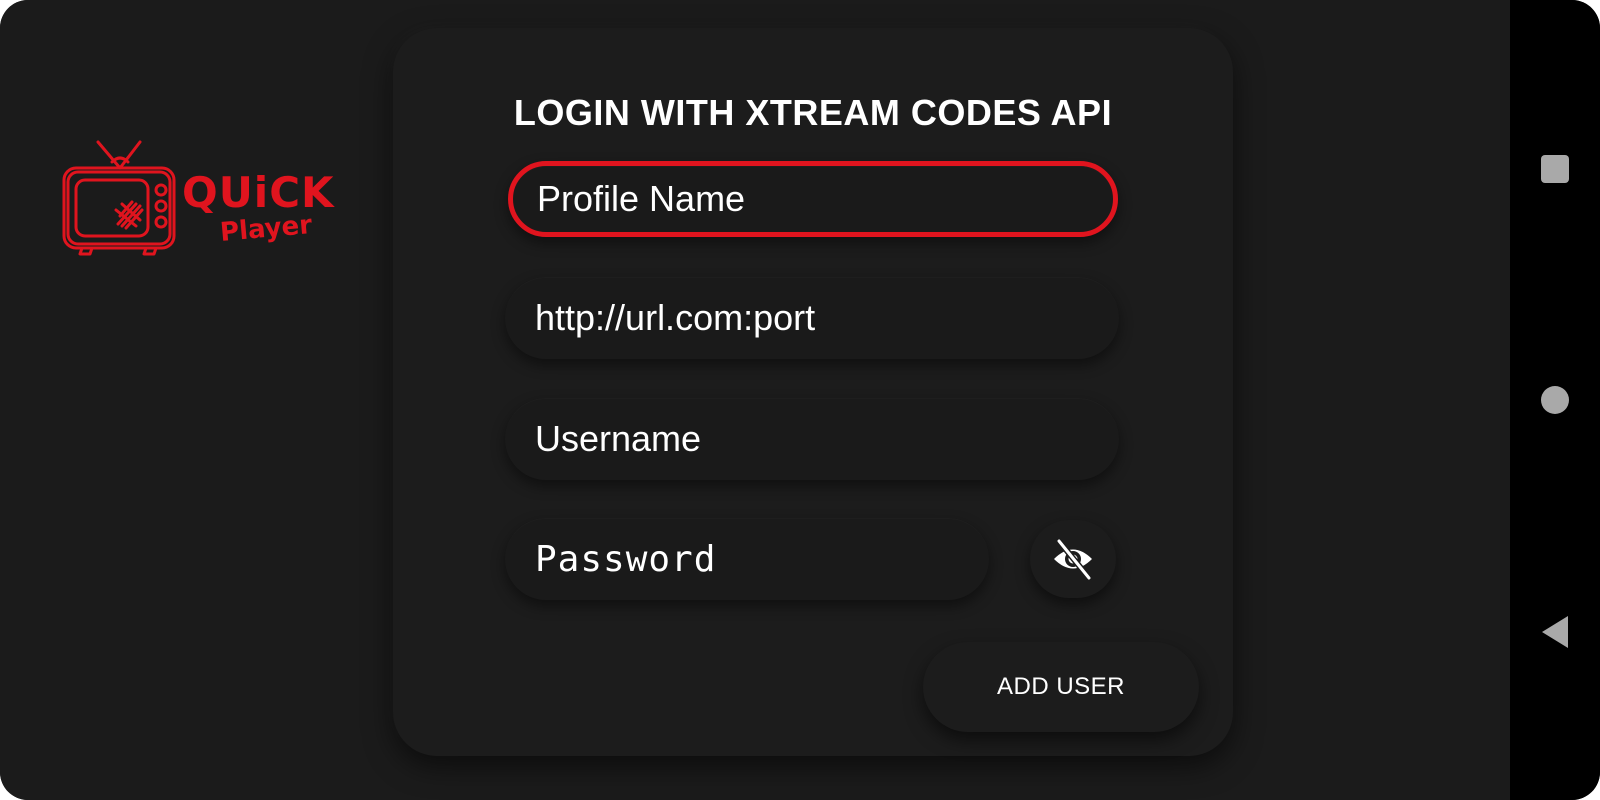  I want to click on logo-text-player: Player, so click(266, 229).